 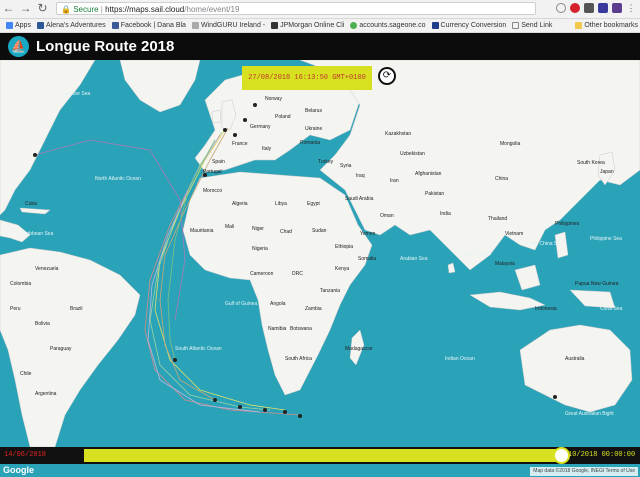 I want to click on other-bookmarks: Other bookmarks, so click(x=606, y=25).